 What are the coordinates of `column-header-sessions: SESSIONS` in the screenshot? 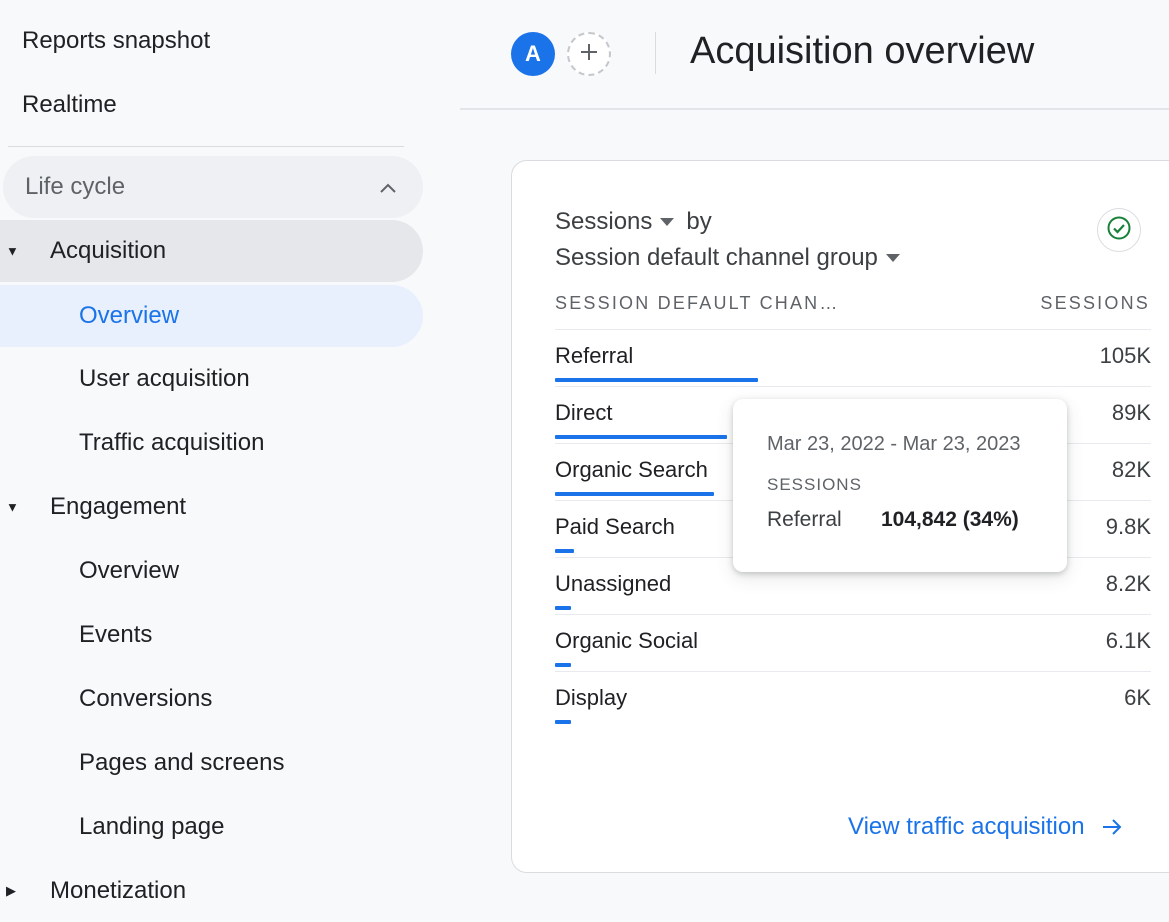 It's located at (1095, 303).